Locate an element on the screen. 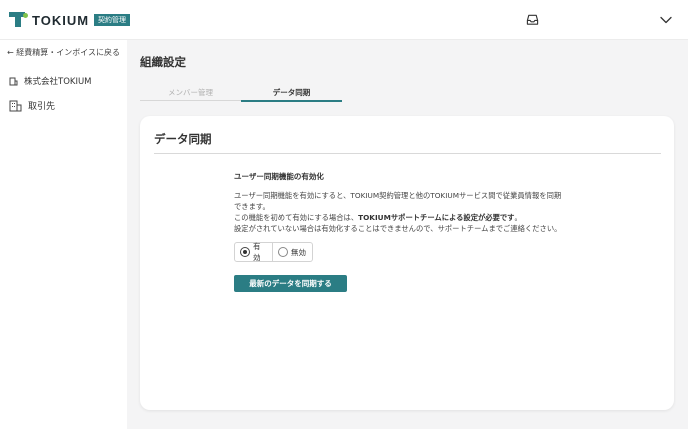  sync-toggle-radio-group: 有効 無効 is located at coordinates (273, 252).